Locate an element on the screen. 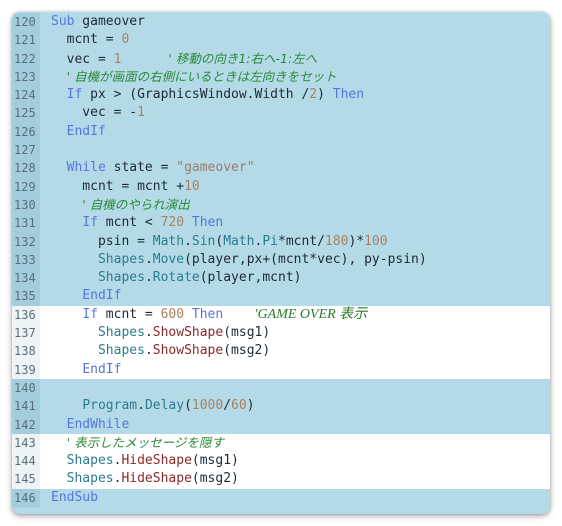 This screenshot has width=562, height=526. line-number: 139 is located at coordinates (26, 369).